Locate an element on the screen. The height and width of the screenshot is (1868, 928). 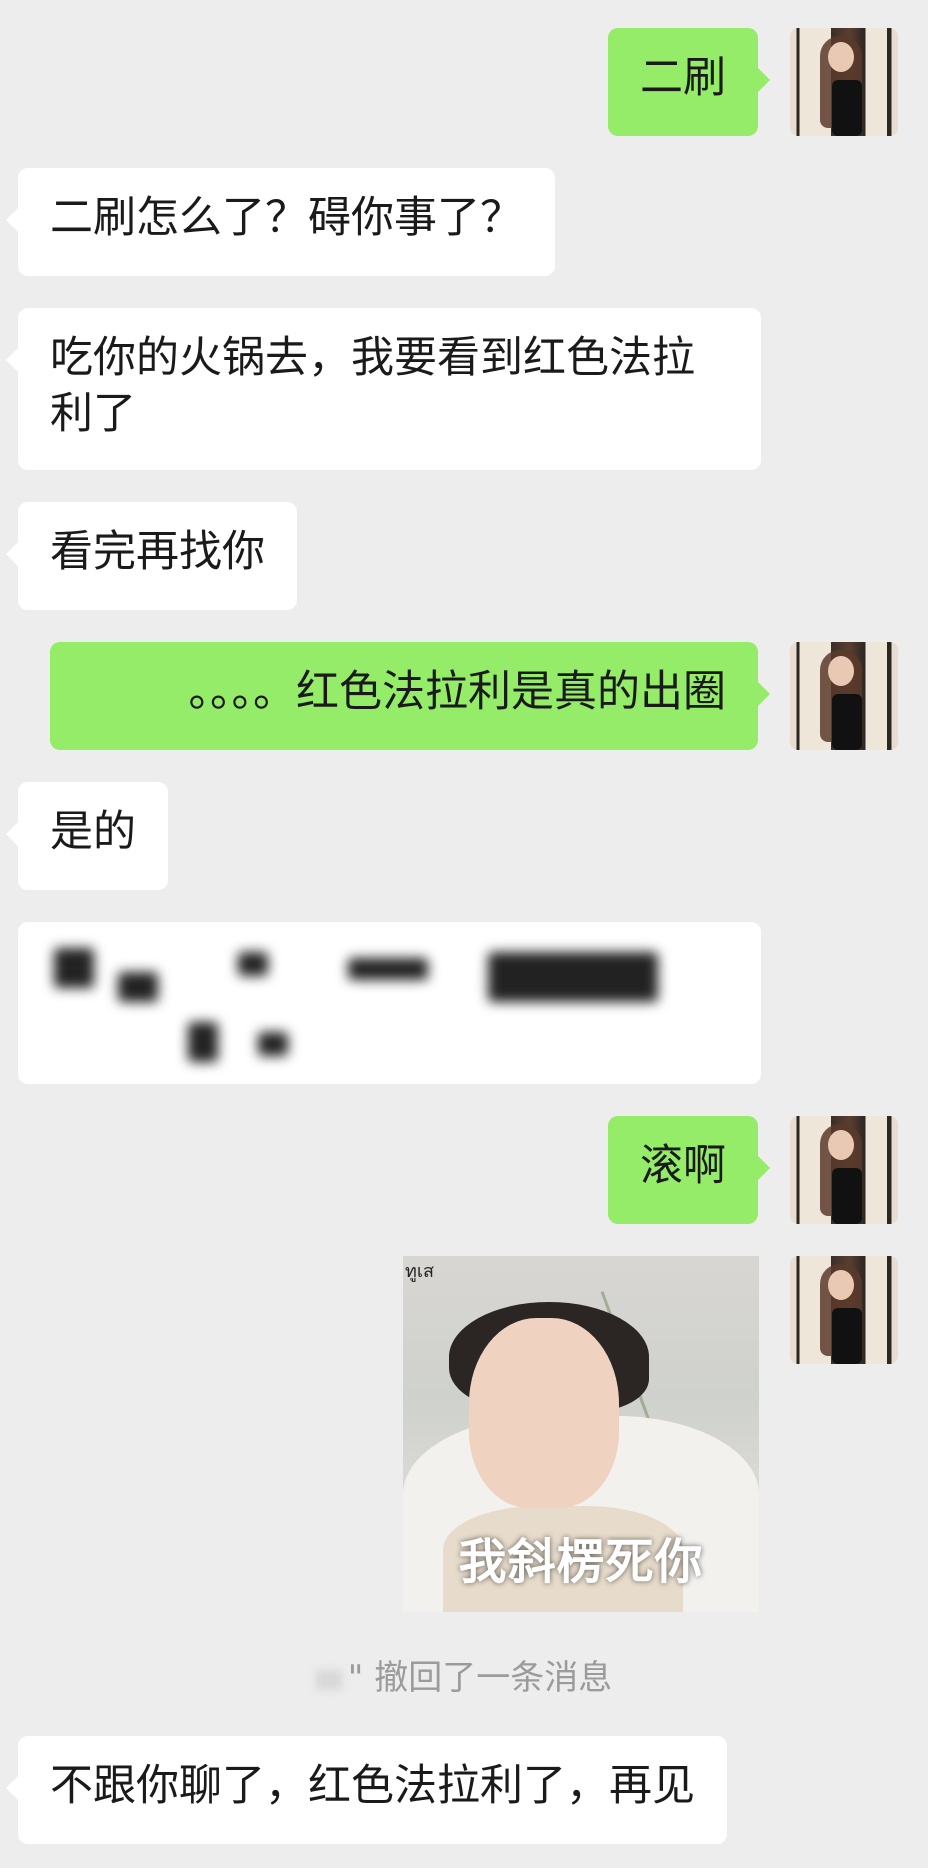
message-bubble-received: 看完再找你 is located at coordinates (151, 556).